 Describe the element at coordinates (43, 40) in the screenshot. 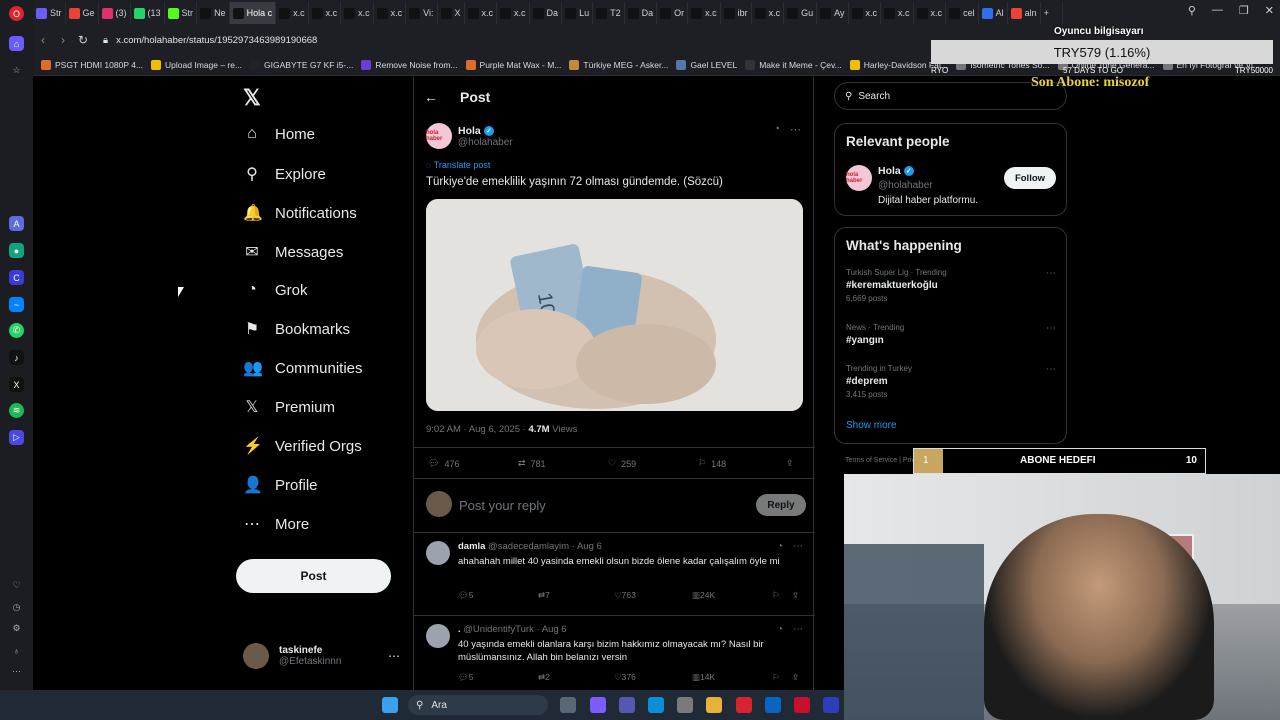

I see `back-icon: ‹` at that location.